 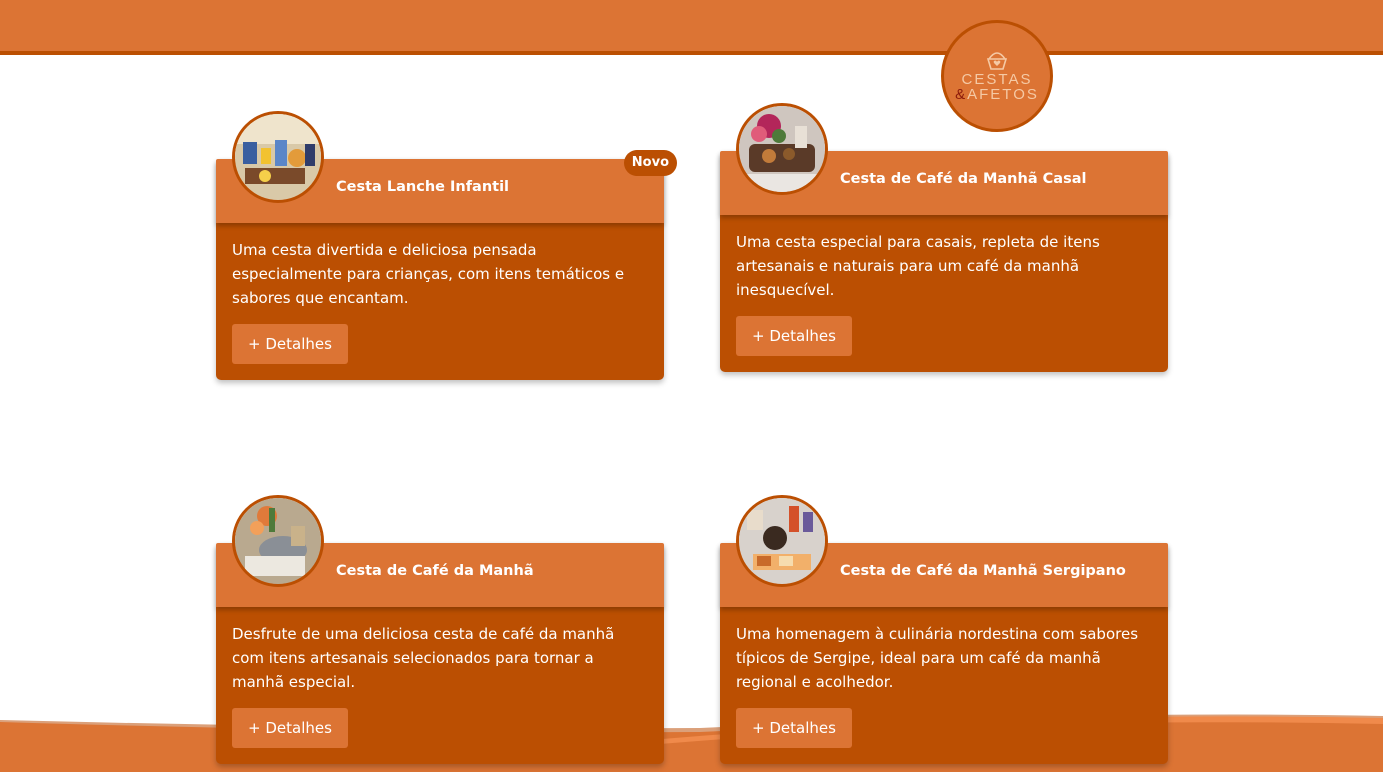 I want to click on card-header: Cesta de Café da Manhã Casal, so click(x=944, y=159).